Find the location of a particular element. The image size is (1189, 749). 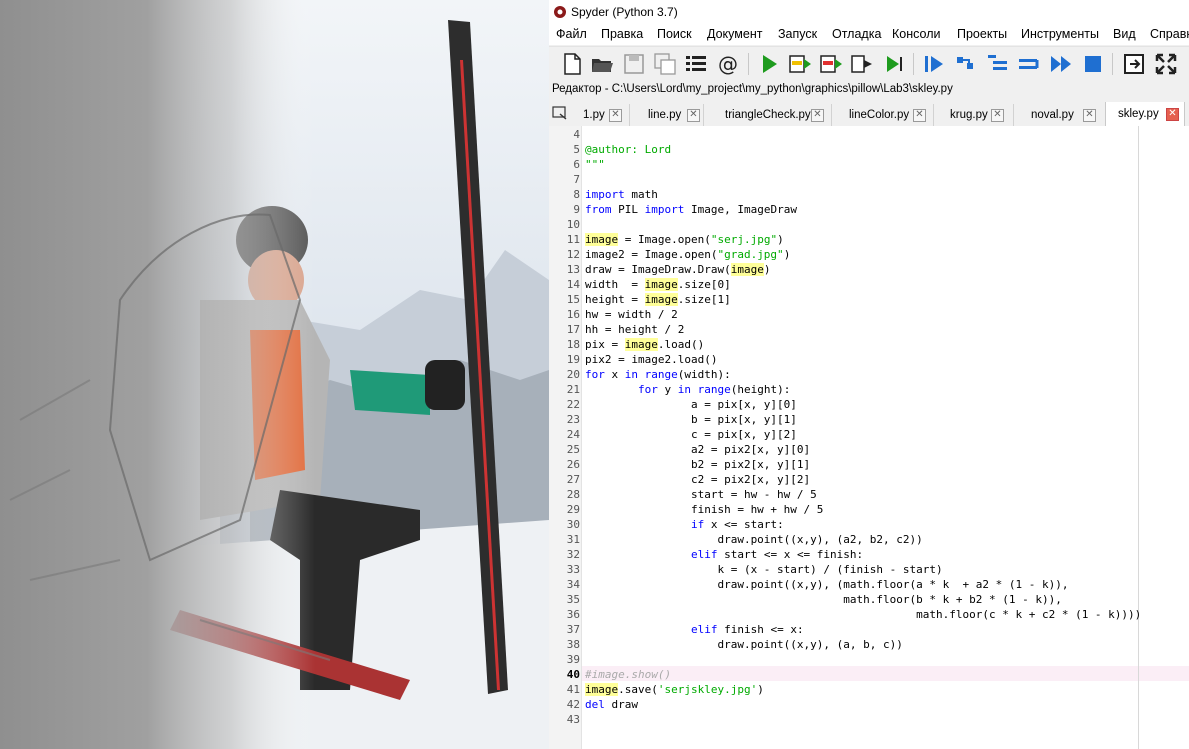

run-cell-icon is located at coordinates (800, 64).